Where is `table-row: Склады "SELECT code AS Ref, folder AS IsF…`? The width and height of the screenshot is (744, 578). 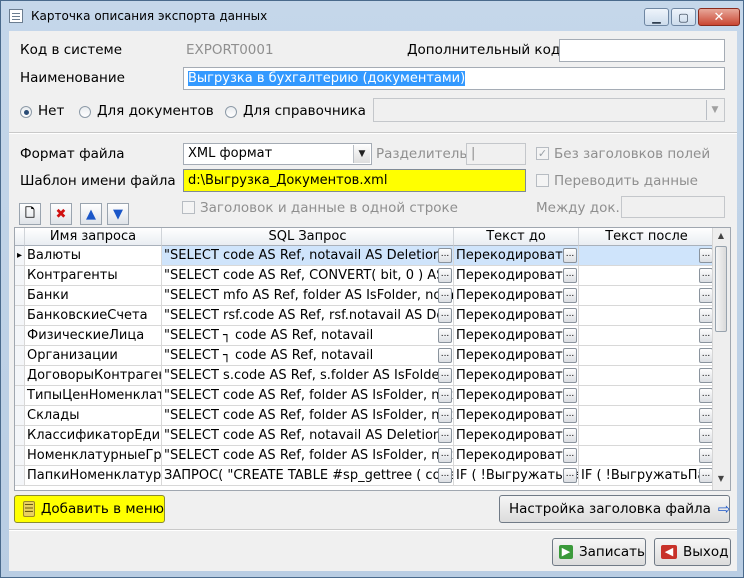 table-row: Склады "SELECT code AS Ref, folder AS IsF… is located at coordinates (365, 416).